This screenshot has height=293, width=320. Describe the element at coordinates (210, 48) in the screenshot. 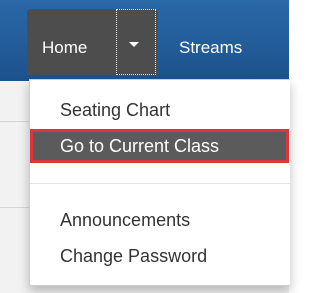

I see `streams-button: Streams` at that location.